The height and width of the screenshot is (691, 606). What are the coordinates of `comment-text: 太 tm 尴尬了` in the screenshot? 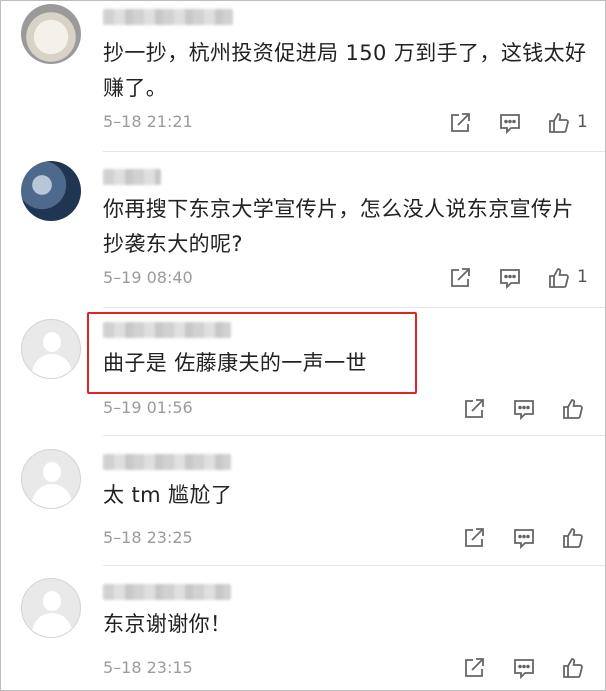 It's located at (168, 495).